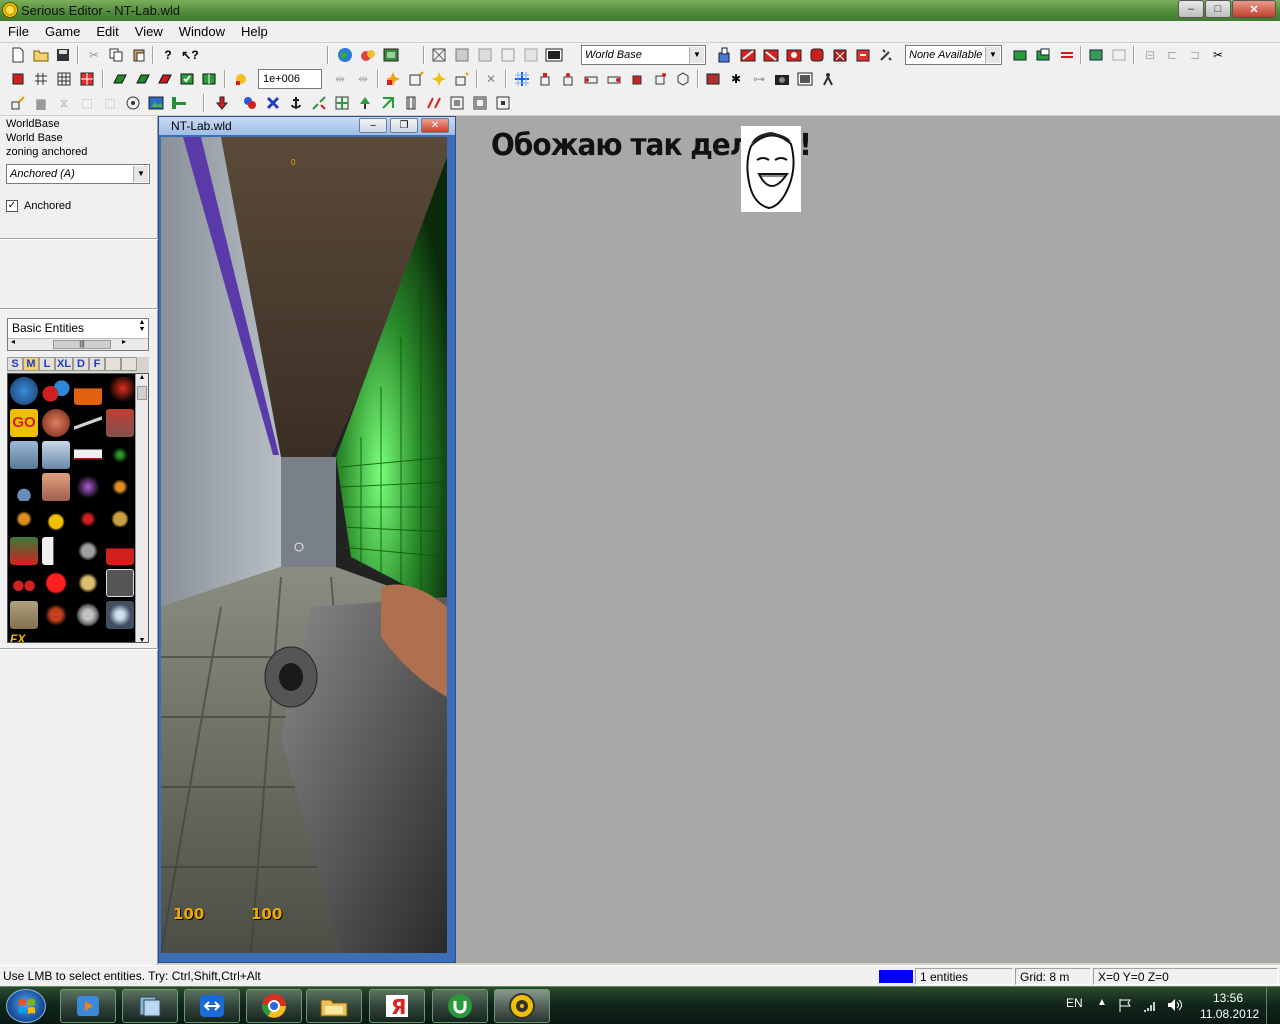 This screenshot has height=1024, width=1280. Describe the element at coordinates (531, 55) in the screenshot. I see `view-shadows-icon` at that location.